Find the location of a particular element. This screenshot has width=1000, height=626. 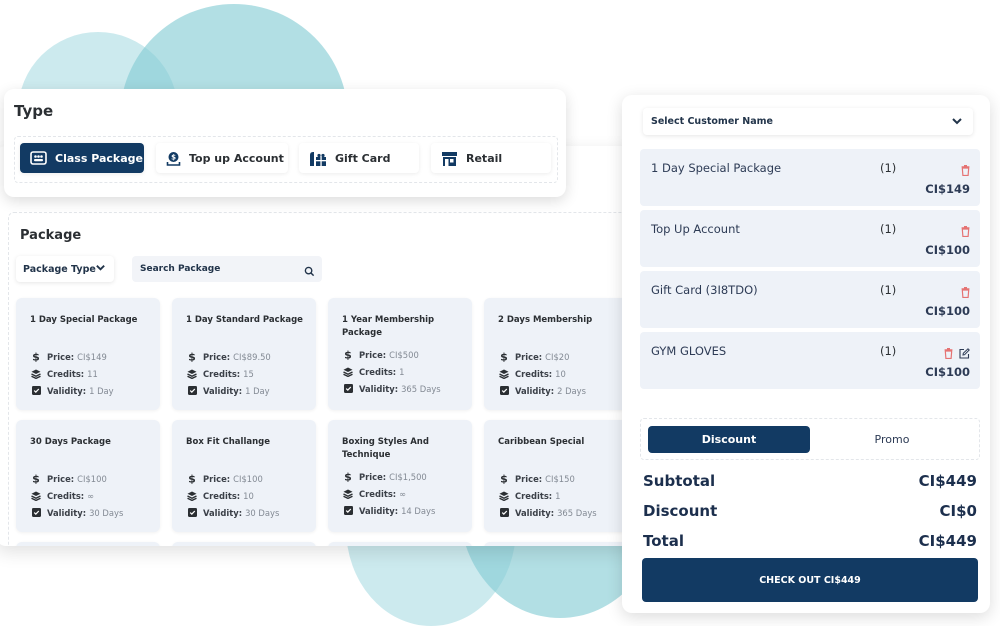

package-price-value: CI$500 is located at coordinates (404, 354).